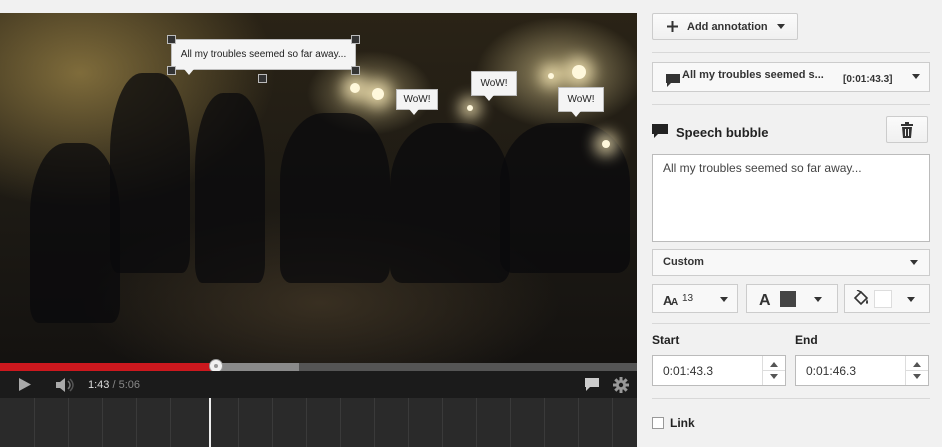 The width and height of the screenshot is (942, 447). I want to click on end-time-stepper, so click(916, 370).